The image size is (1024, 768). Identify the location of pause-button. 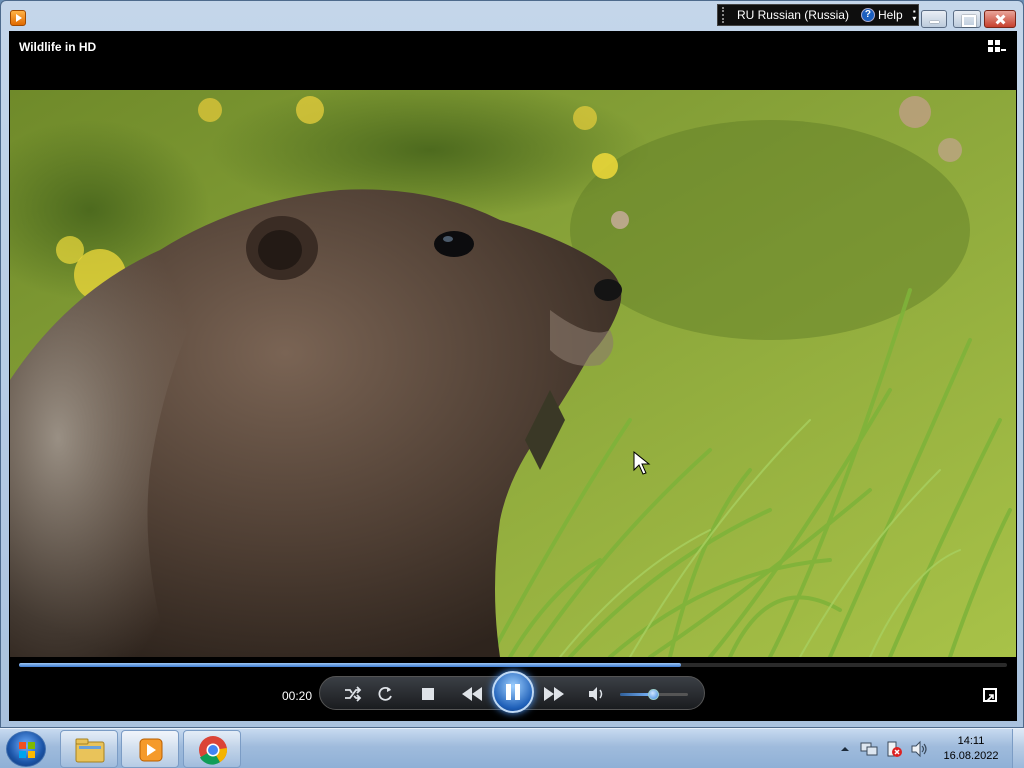
(513, 692).